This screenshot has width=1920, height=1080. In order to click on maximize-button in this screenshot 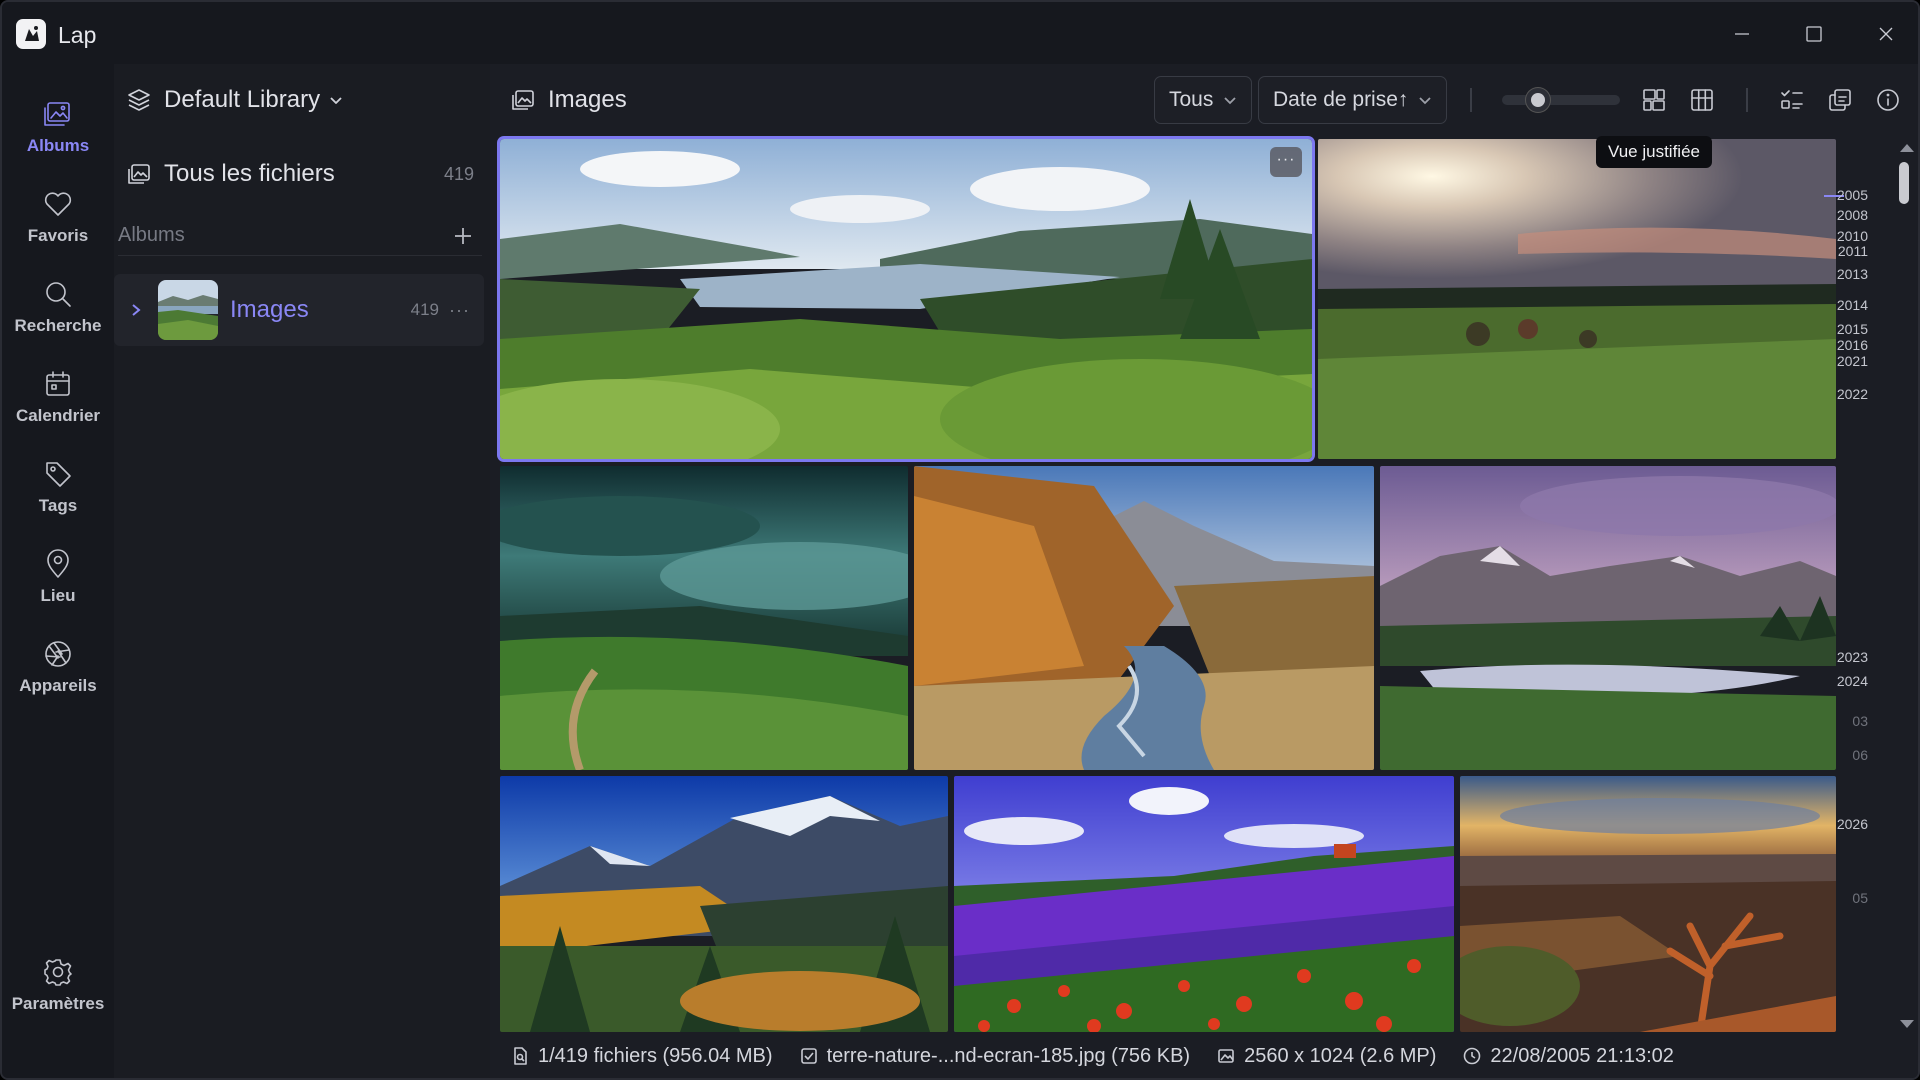, I will do `click(1814, 34)`.